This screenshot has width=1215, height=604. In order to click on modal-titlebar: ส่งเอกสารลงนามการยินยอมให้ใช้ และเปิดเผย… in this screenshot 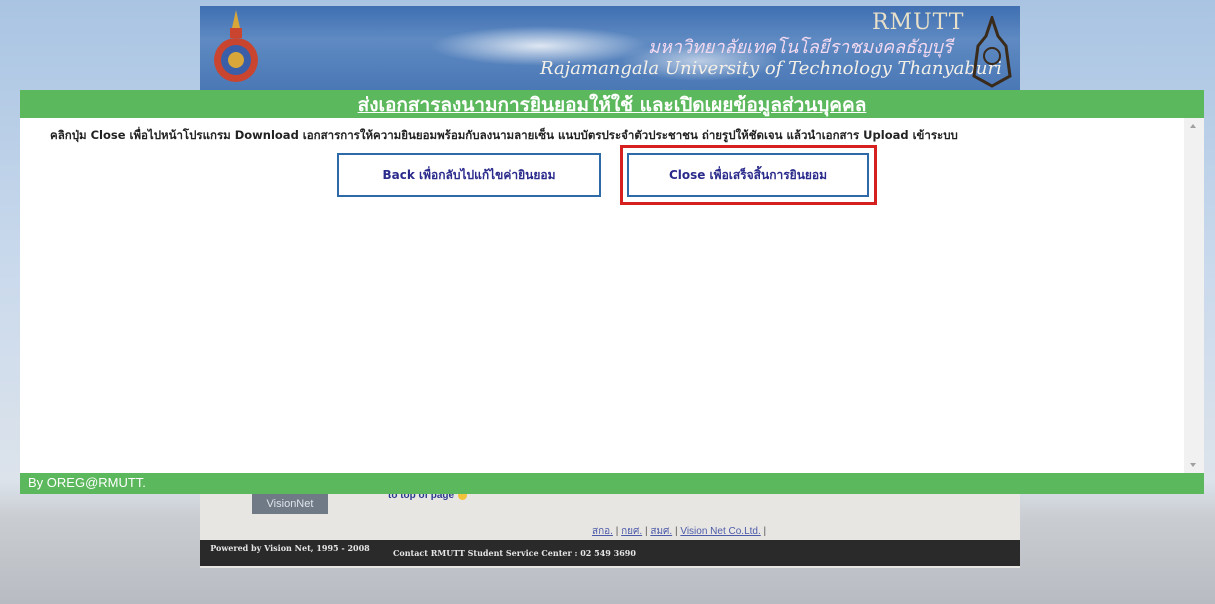, I will do `click(612, 104)`.